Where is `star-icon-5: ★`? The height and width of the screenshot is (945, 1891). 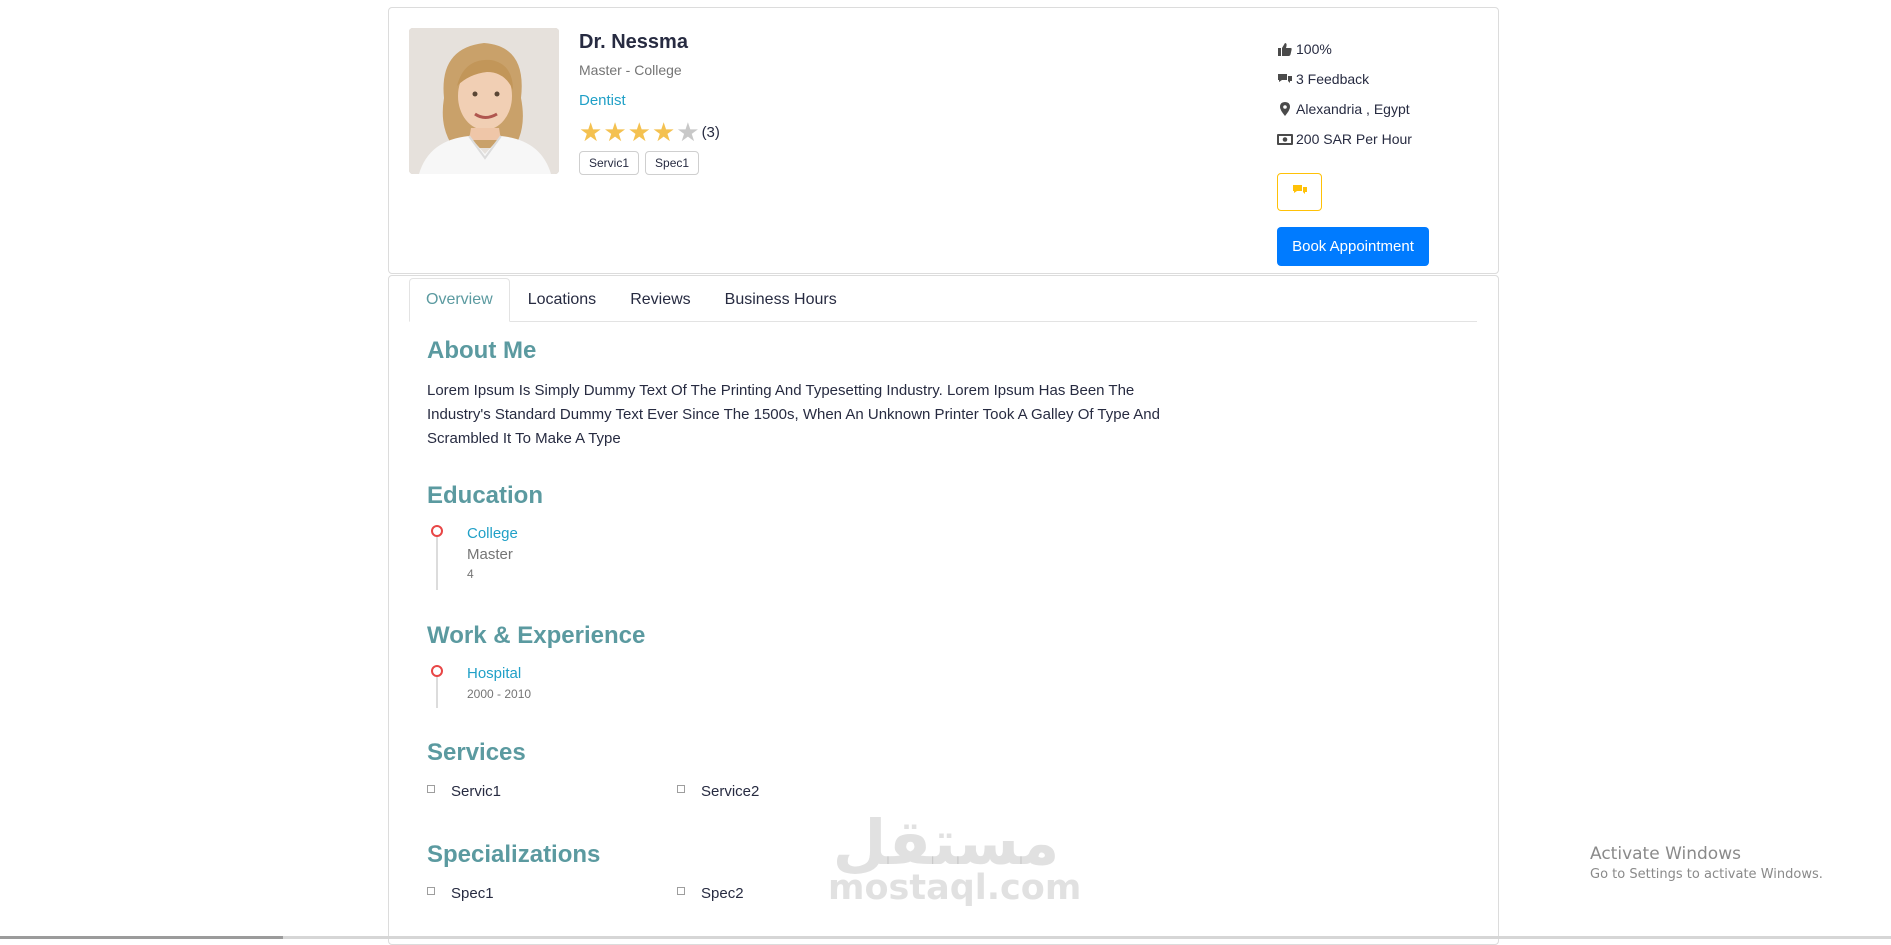
star-icon-5: ★ is located at coordinates (688, 132).